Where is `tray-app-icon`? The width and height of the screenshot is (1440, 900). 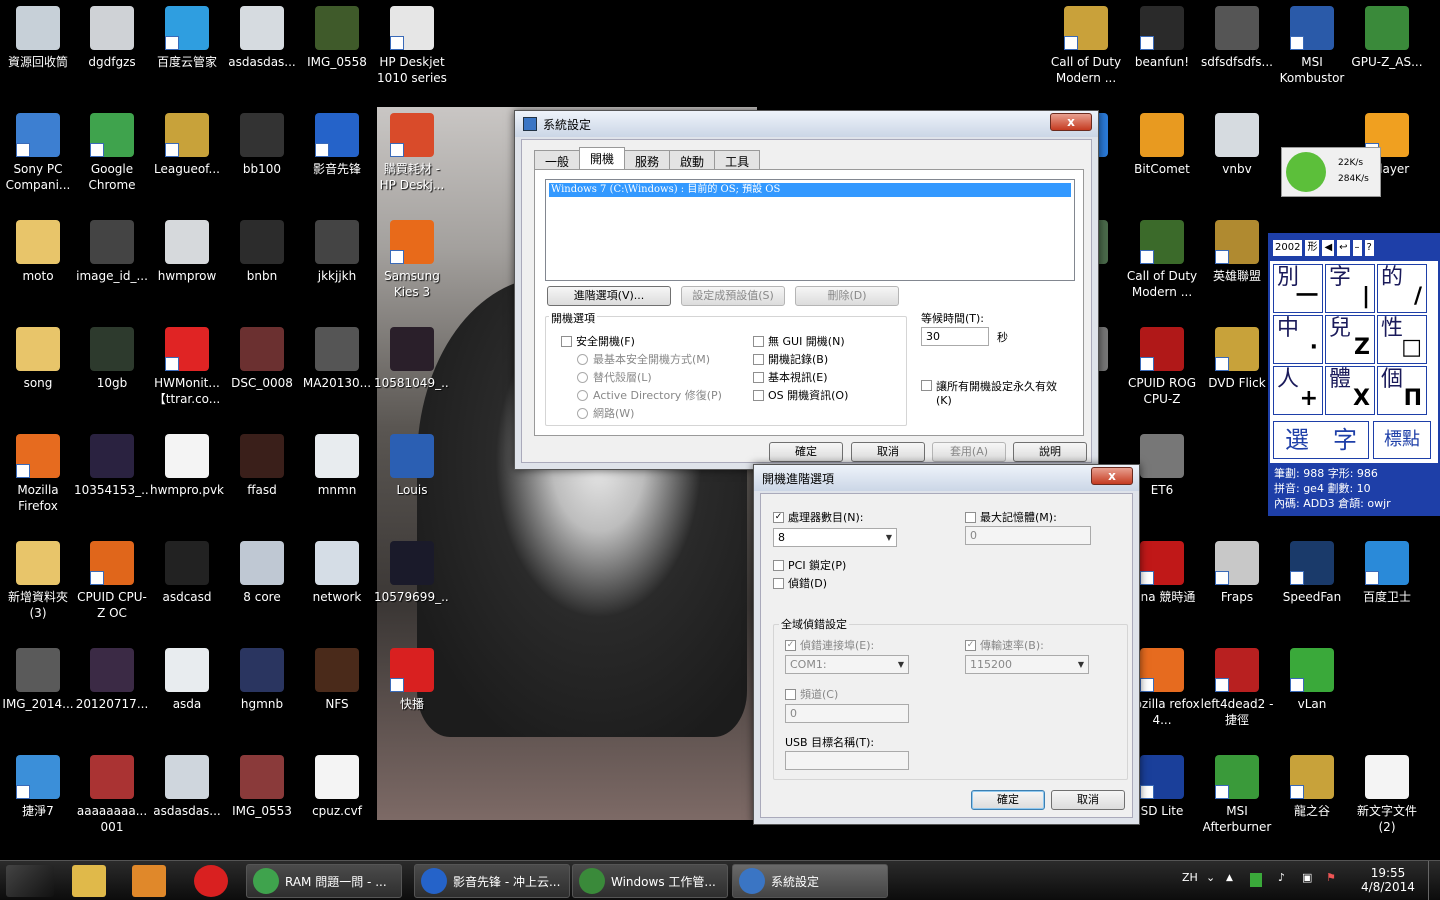 tray-app-icon is located at coordinates (1256, 880).